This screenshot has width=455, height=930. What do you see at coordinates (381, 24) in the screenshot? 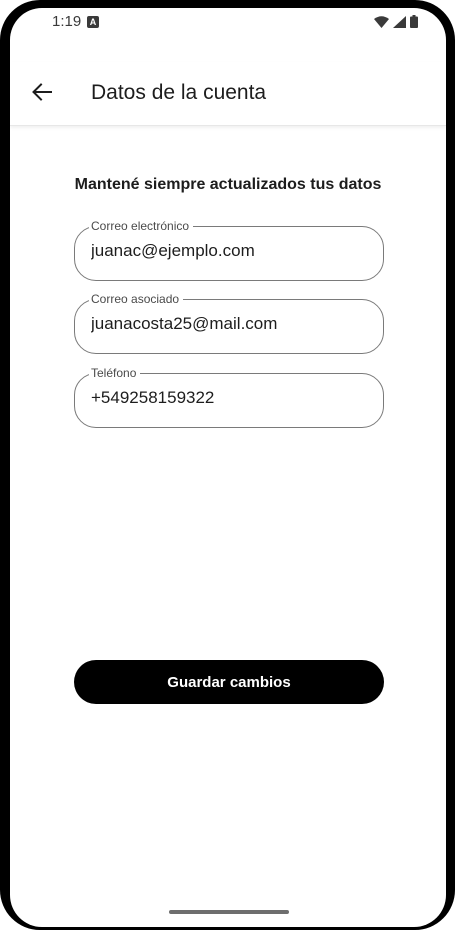
I see `wifi-icon` at bounding box center [381, 24].